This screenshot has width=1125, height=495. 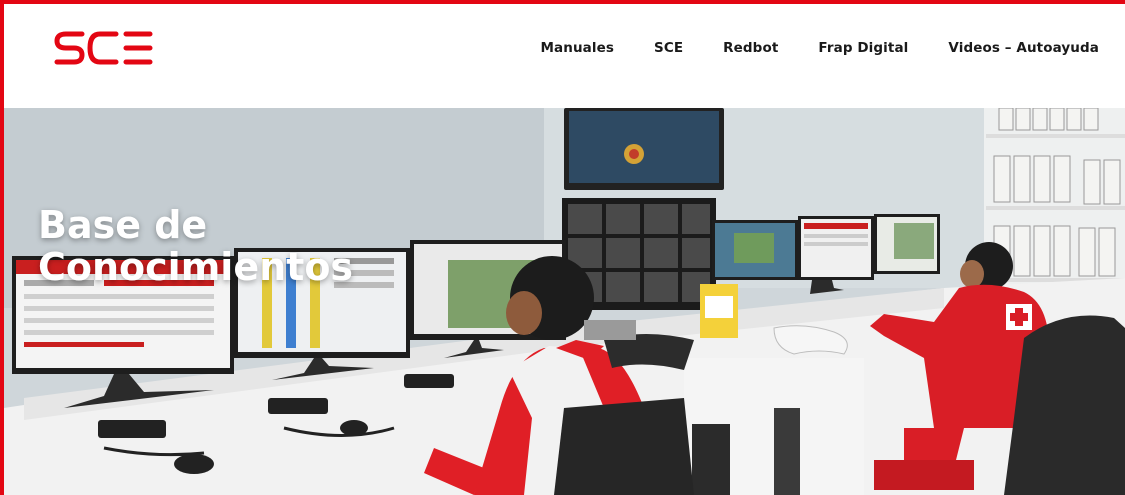 What do you see at coordinates (750, 48) in the screenshot?
I see `nav-redbot: Redbot` at bounding box center [750, 48].